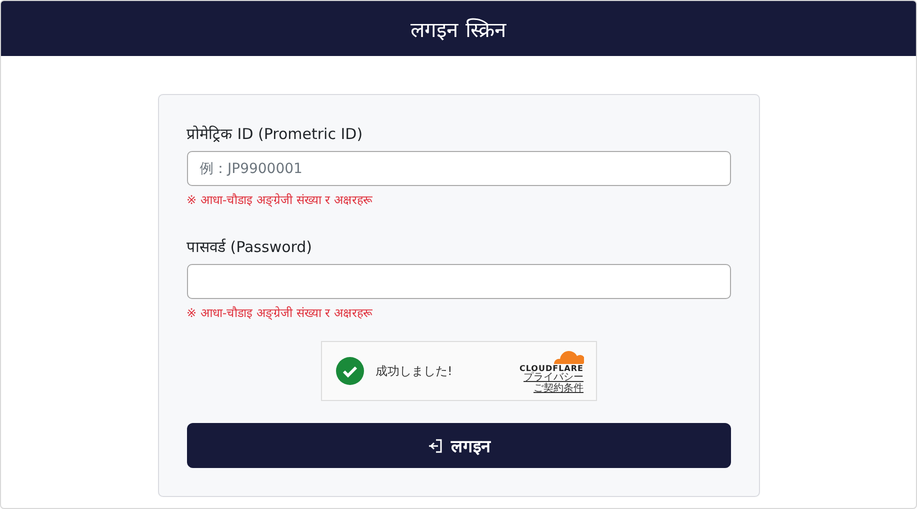 The width and height of the screenshot is (917, 509). Describe the element at coordinates (552, 368) in the screenshot. I see `brand-logo: CLOUDFLARE` at that location.